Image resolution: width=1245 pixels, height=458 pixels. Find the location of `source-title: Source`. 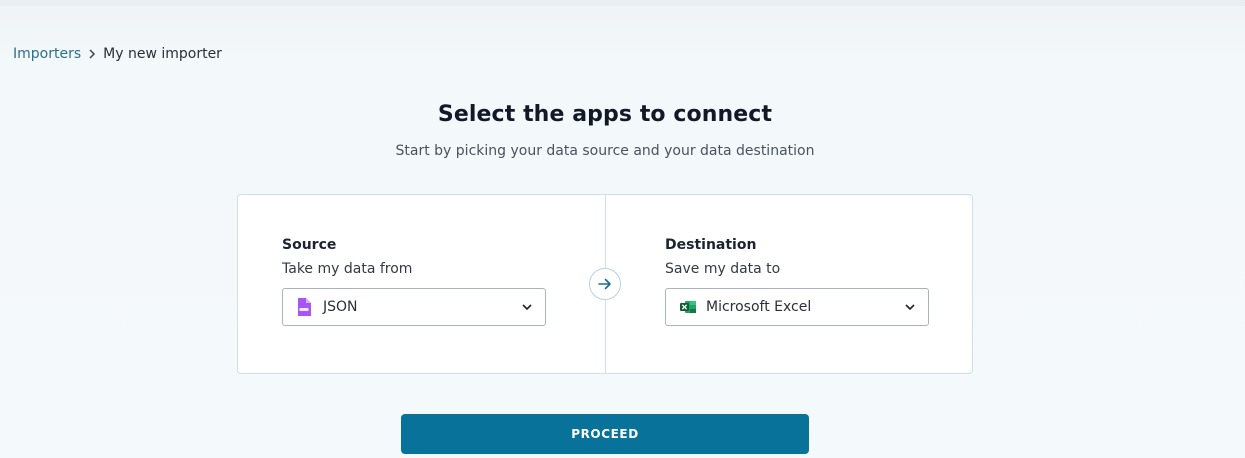

source-title: Source is located at coordinates (309, 245).